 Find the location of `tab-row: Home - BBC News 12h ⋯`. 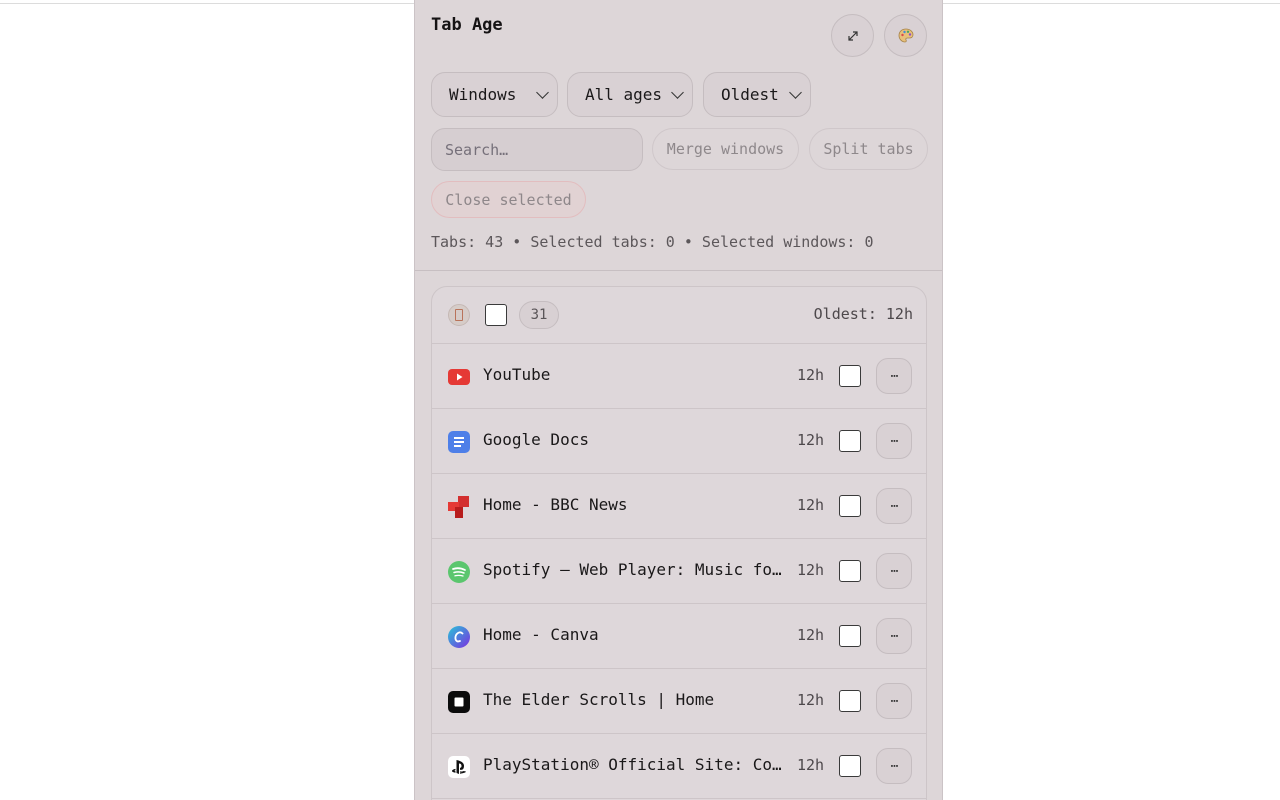

tab-row: Home - BBC News 12h ⋯ is located at coordinates (679, 506).